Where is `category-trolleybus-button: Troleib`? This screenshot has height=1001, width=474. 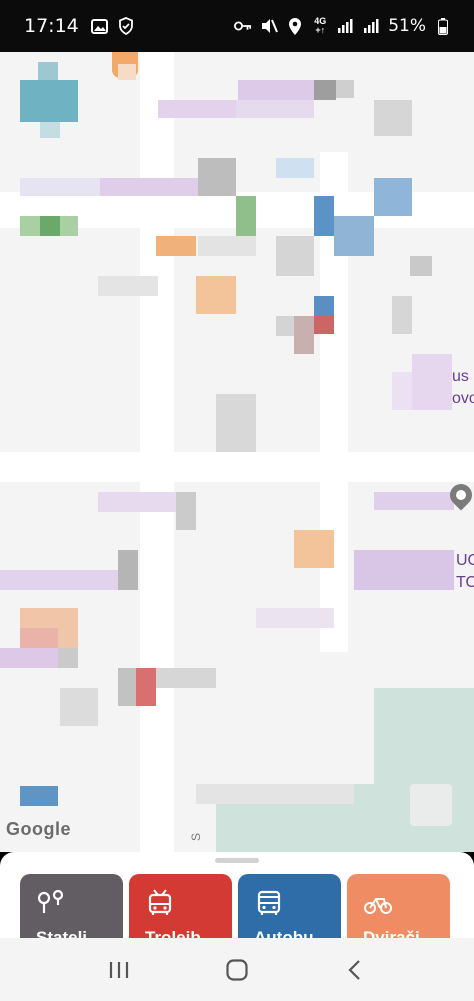 category-trolleybus-button: Troleib is located at coordinates (180, 906).